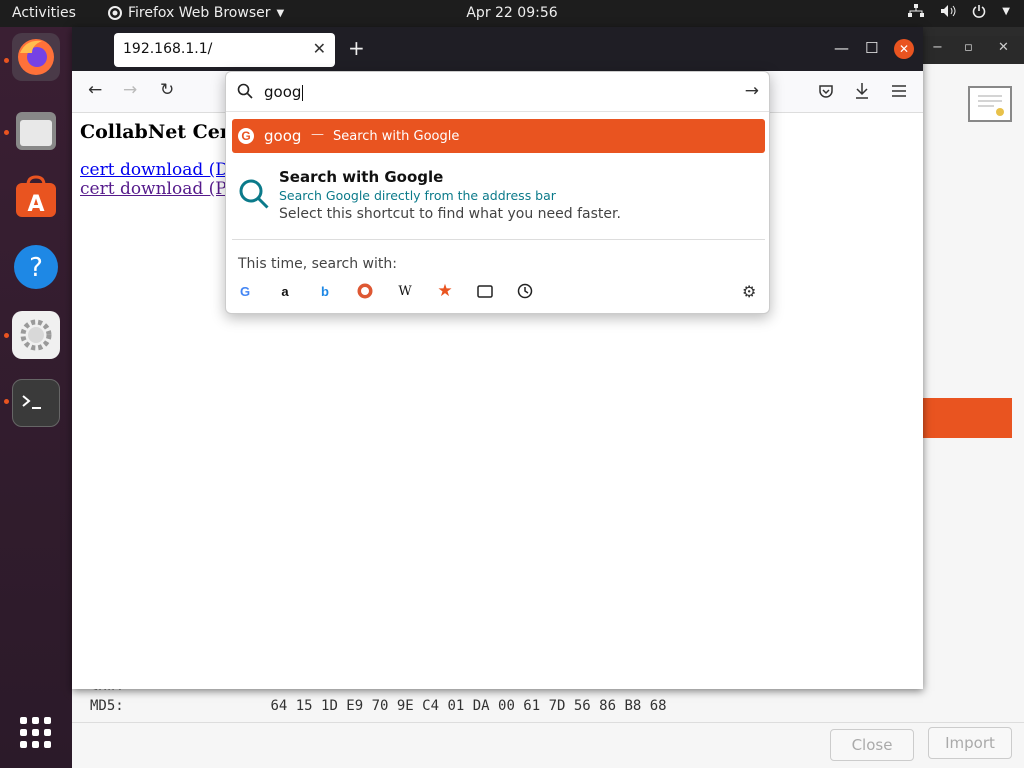 The image size is (1024, 768). What do you see at coordinates (319, 48) in the screenshot?
I see `close-tab-icon: ✕` at bounding box center [319, 48].